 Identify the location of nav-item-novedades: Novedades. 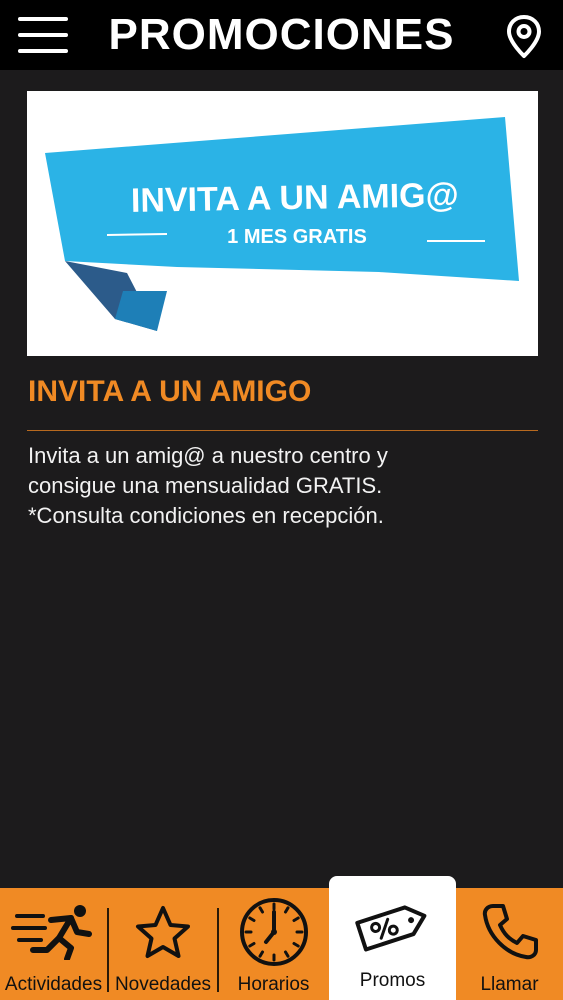
(163, 944).